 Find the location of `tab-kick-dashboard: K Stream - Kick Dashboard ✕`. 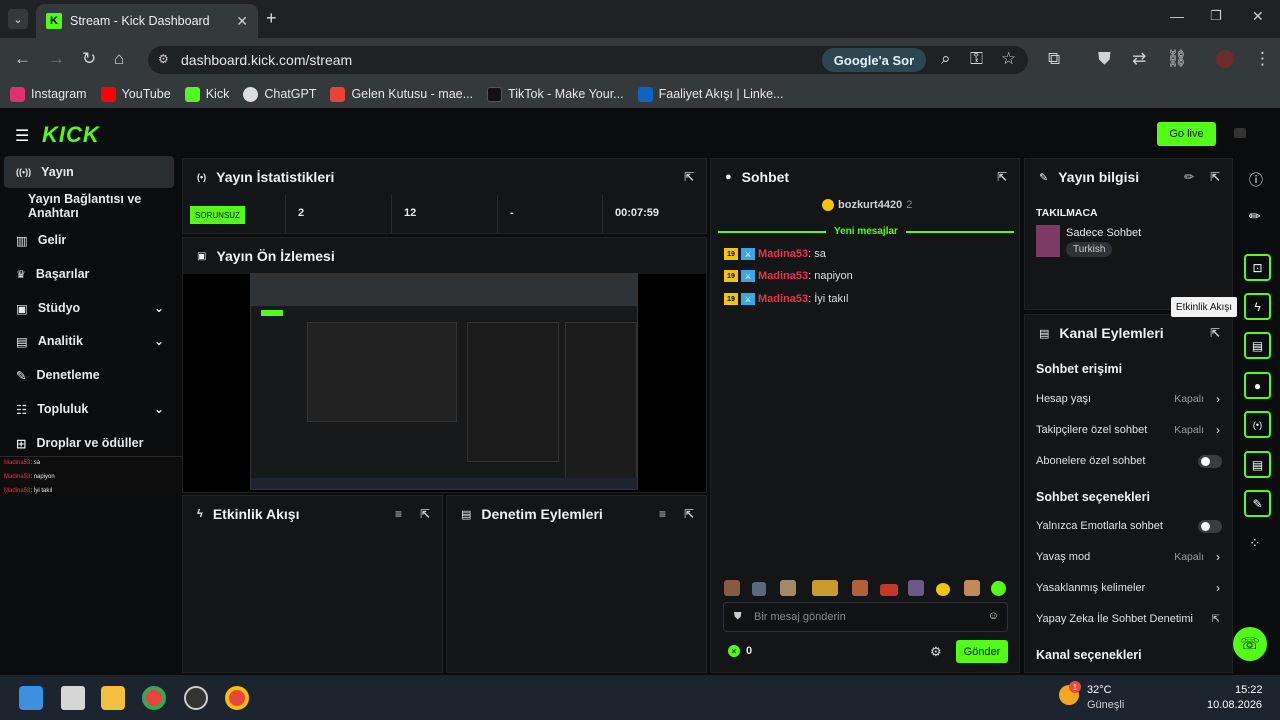

tab-kick-dashboard: K Stream - Kick Dashboard ✕ is located at coordinates (147, 21).